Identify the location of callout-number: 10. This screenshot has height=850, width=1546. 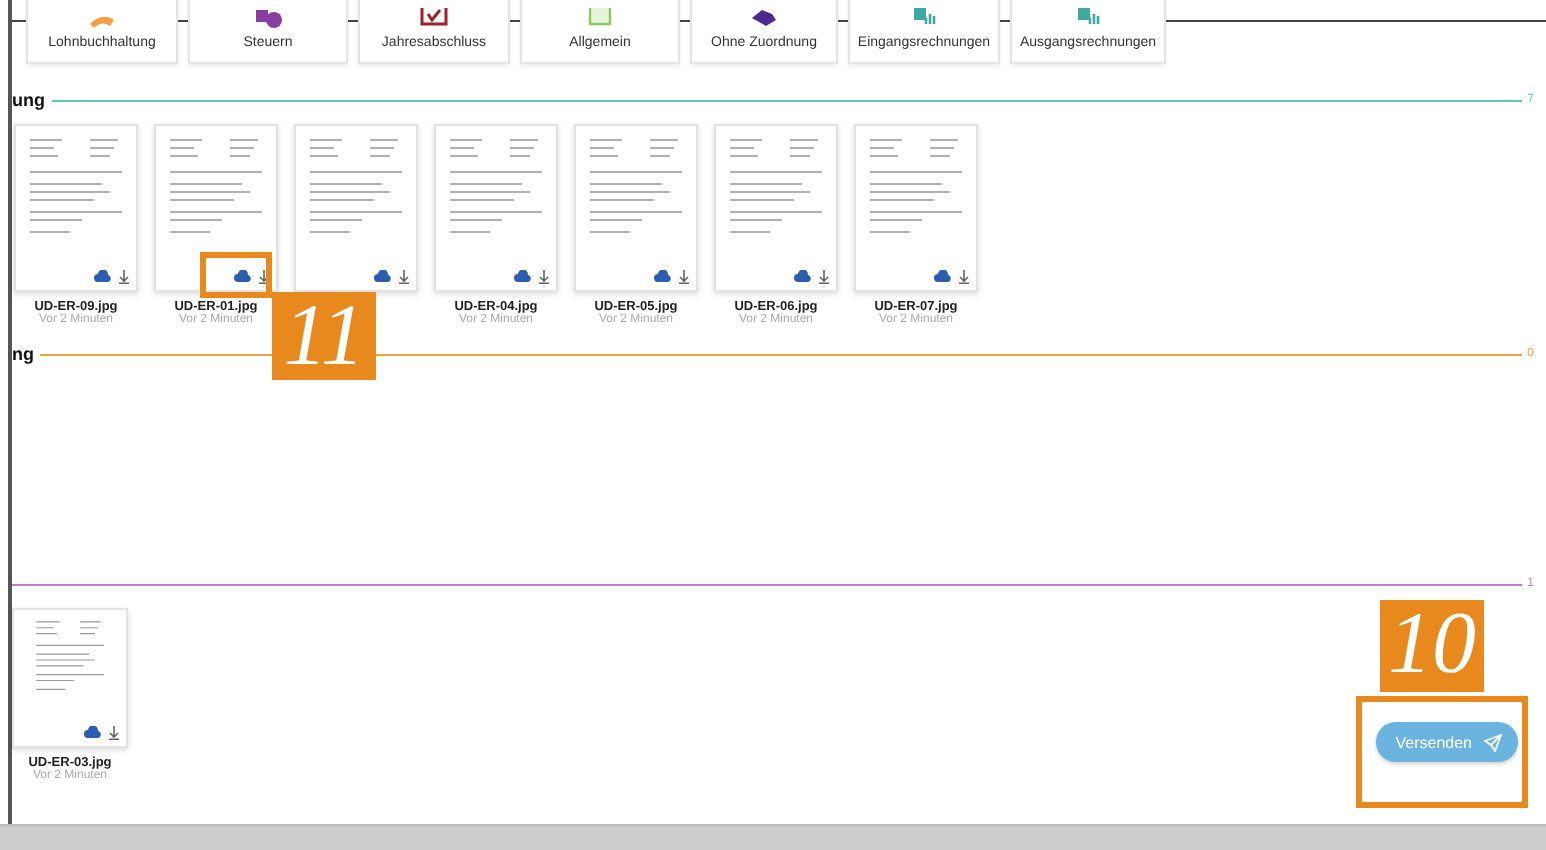
(1432, 646).